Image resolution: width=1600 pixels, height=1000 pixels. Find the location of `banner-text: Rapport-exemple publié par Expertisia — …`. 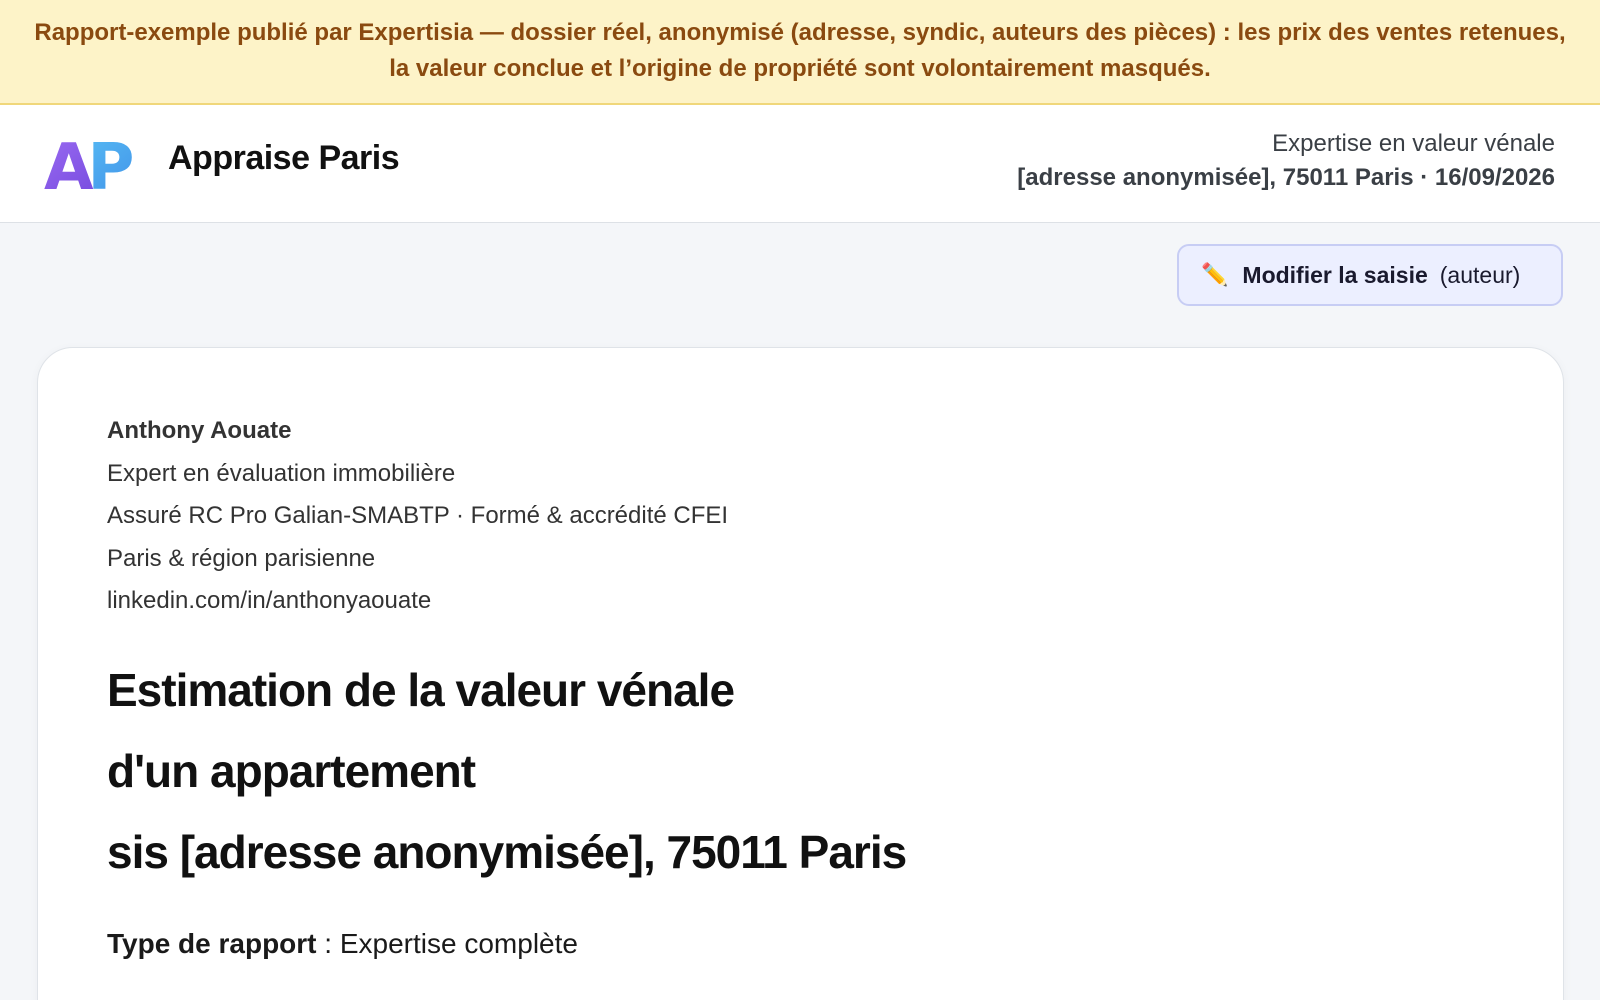

banner-text: Rapport-exemple publié par Expertisia — … is located at coordinates (800, 50).